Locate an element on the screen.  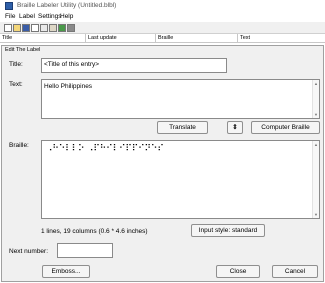
save-icon is located at coordinates (26, 28).